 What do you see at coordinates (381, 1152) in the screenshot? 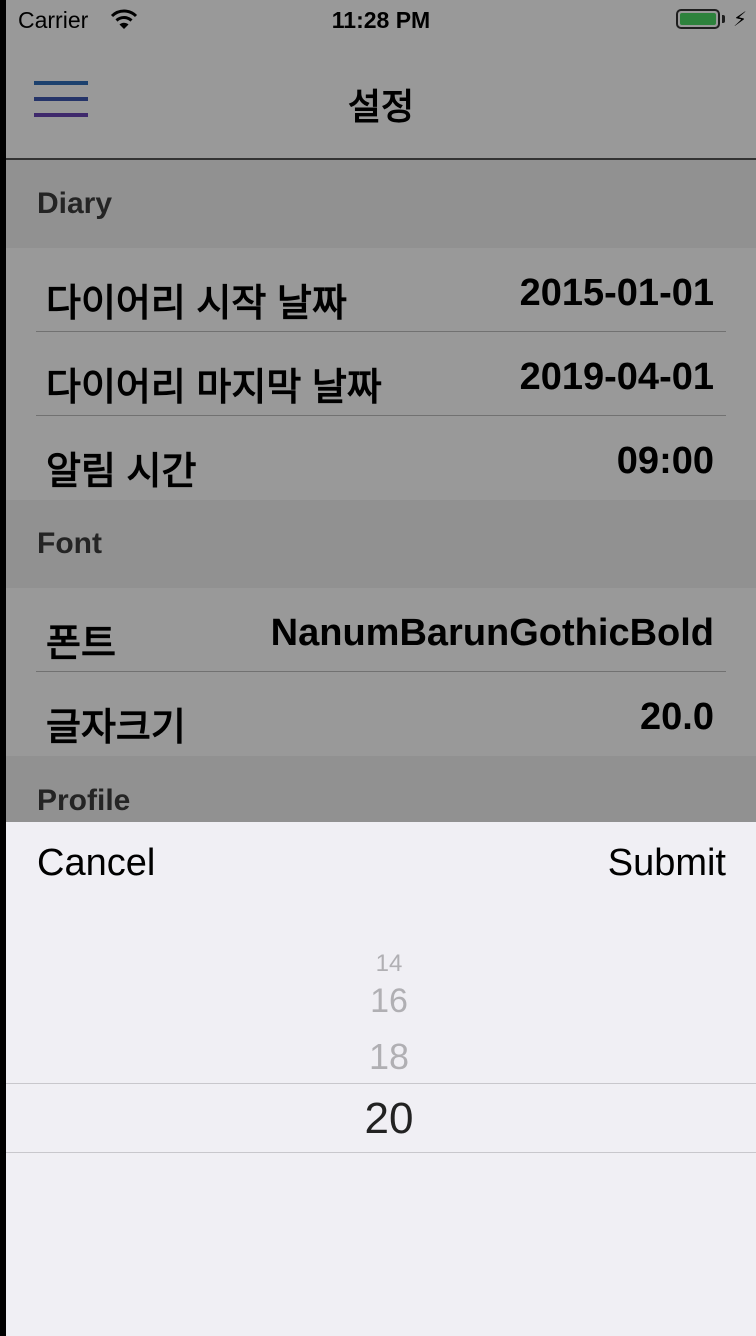
I see `picker-selection-bottom-line` at bounding box center [381, 1152].